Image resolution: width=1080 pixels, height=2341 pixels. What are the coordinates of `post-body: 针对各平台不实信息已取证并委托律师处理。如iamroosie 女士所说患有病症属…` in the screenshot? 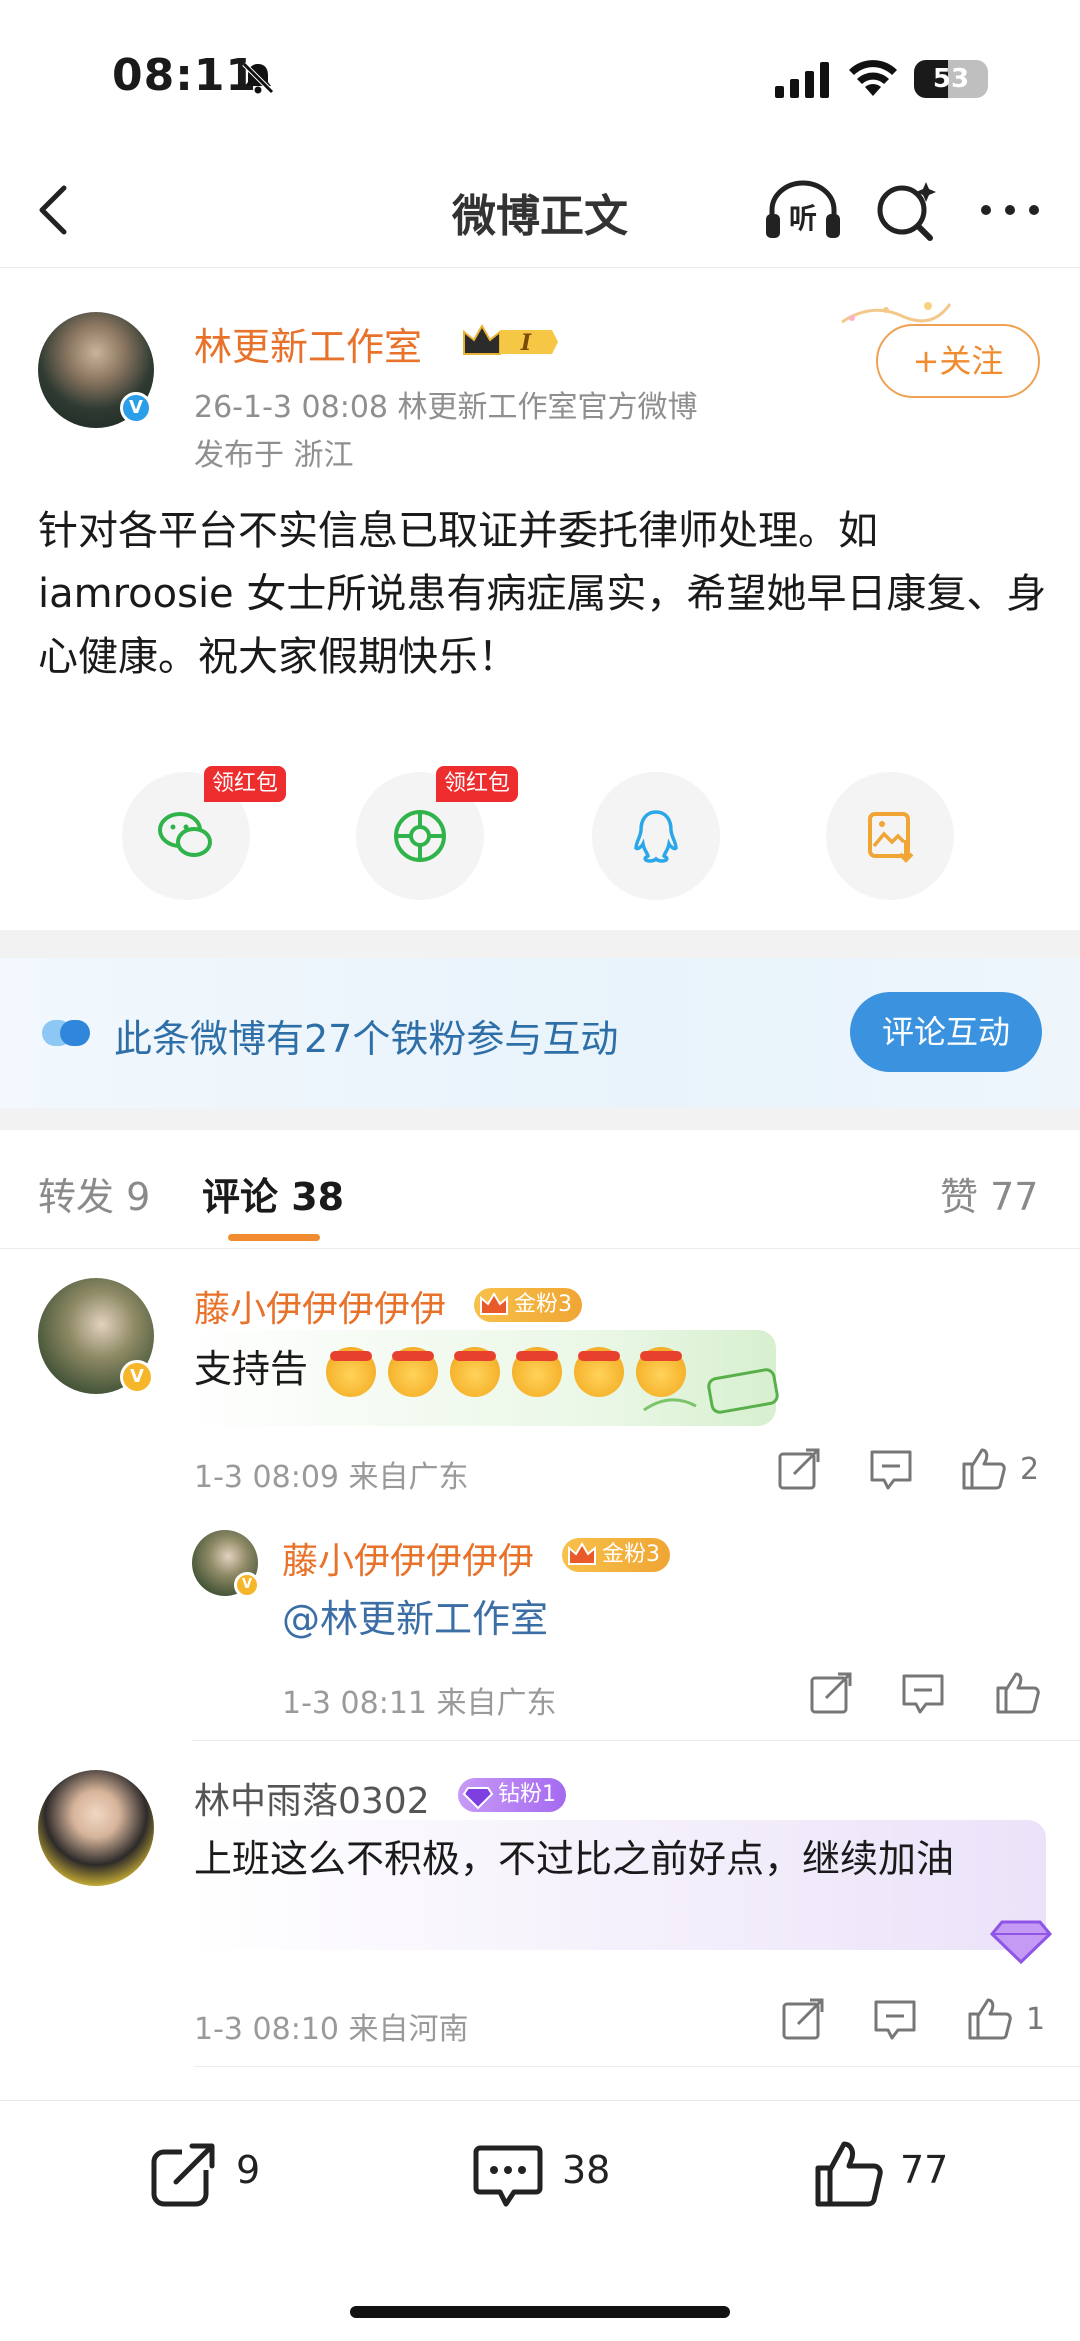 It's located at (542, 594).